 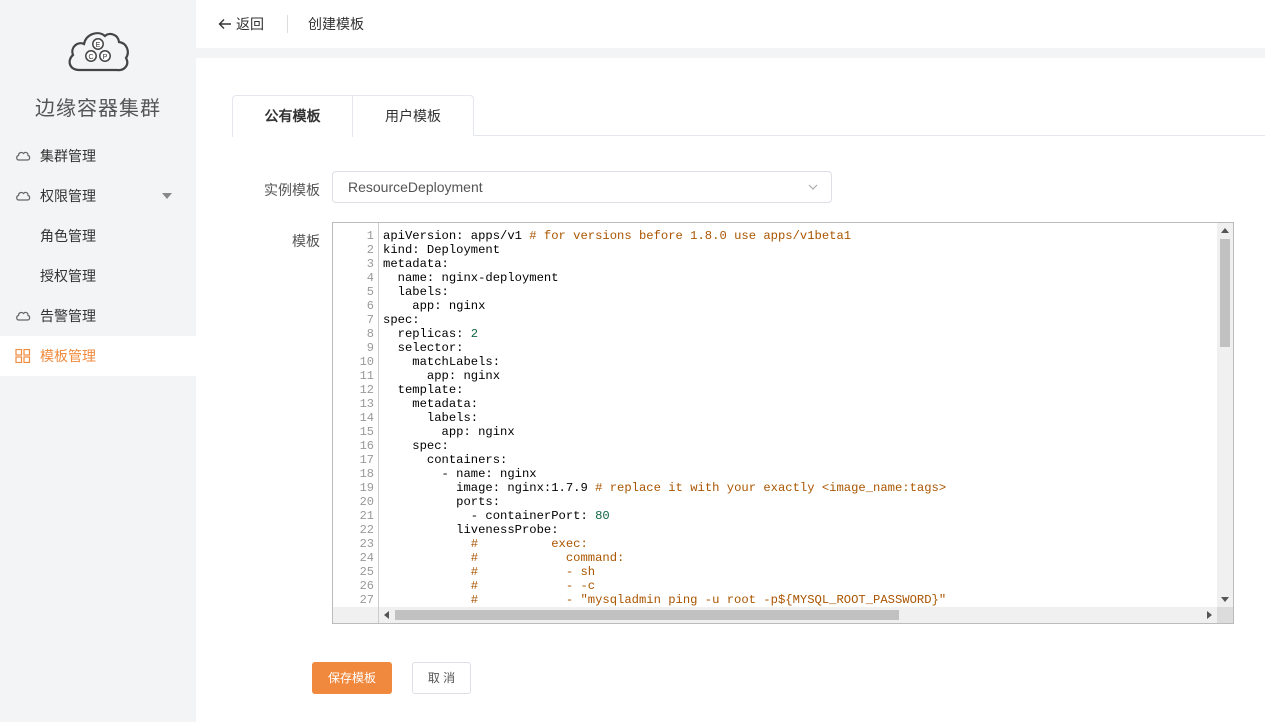 What do you see at coordinates (366, 362) in the screenshot?
I see `line-number: 10` at bounding box center [366, 362].